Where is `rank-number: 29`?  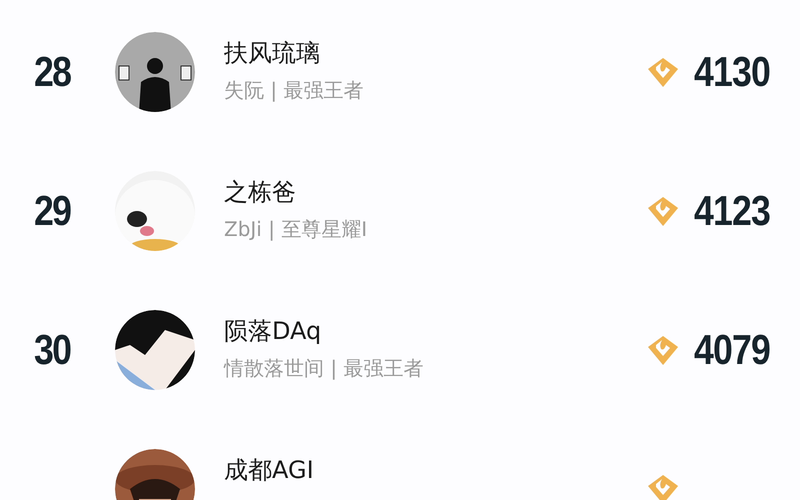 rank-number: 29 is located at coordinates (53, 210).